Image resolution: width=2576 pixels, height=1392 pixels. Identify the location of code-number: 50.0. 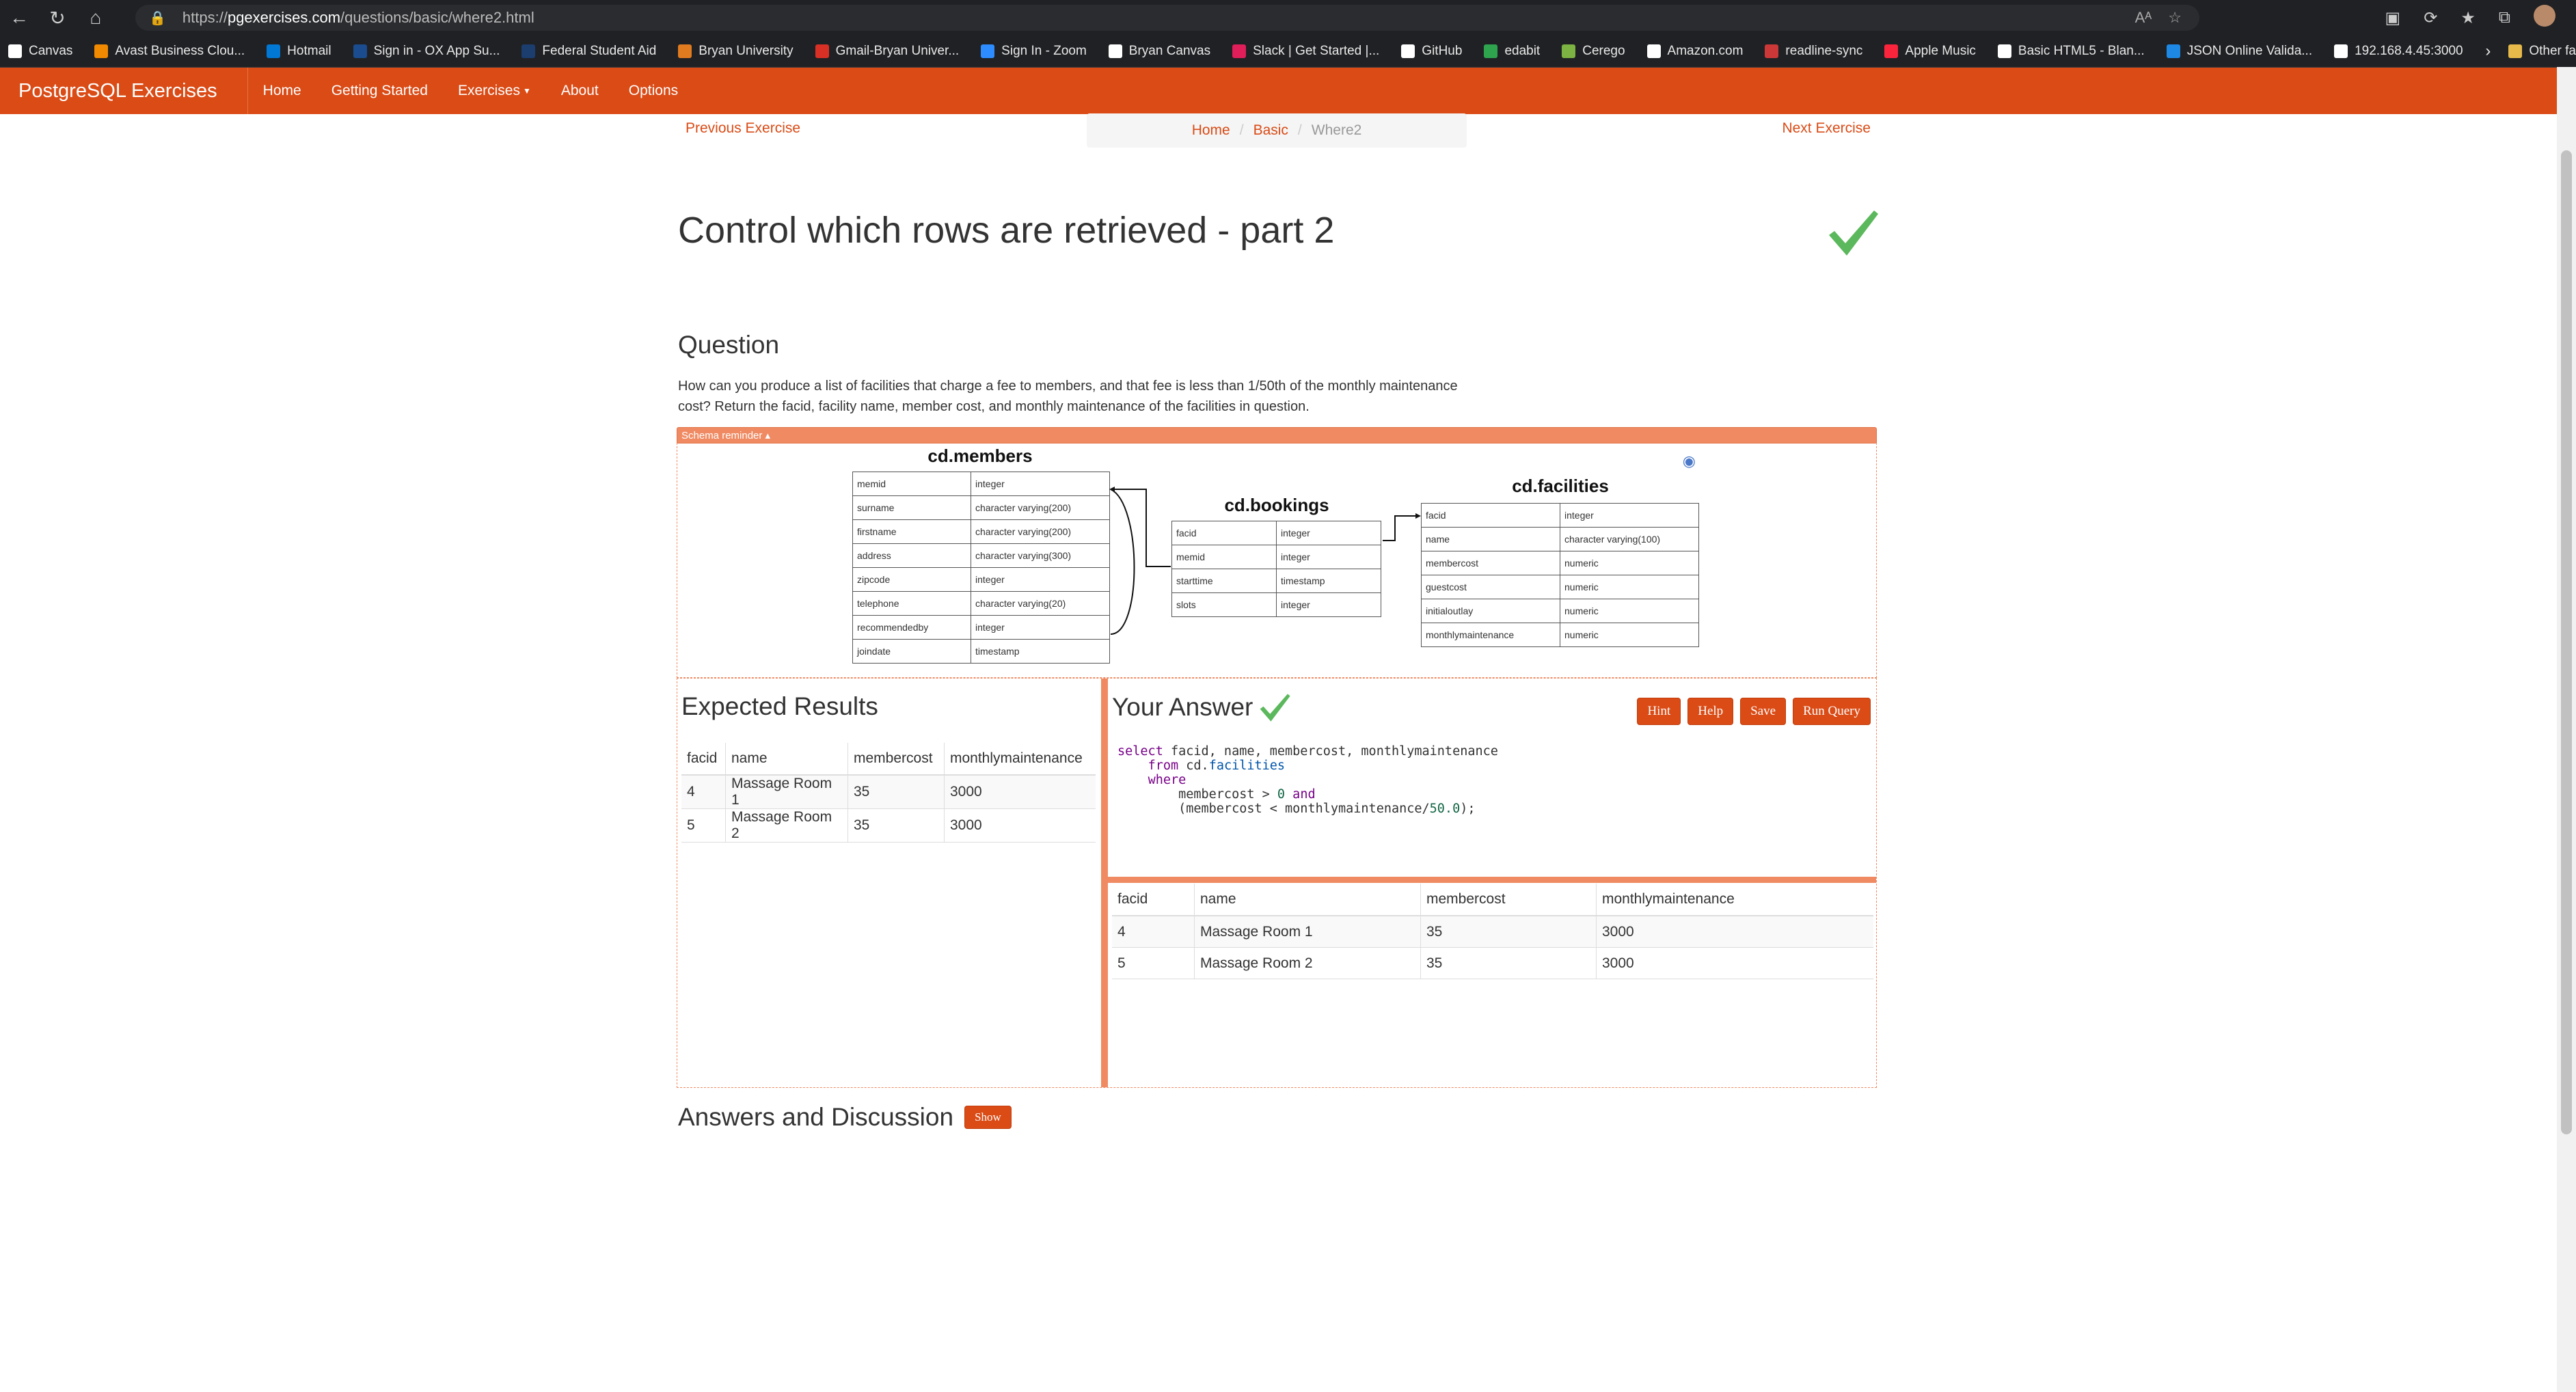
(1445, 809).